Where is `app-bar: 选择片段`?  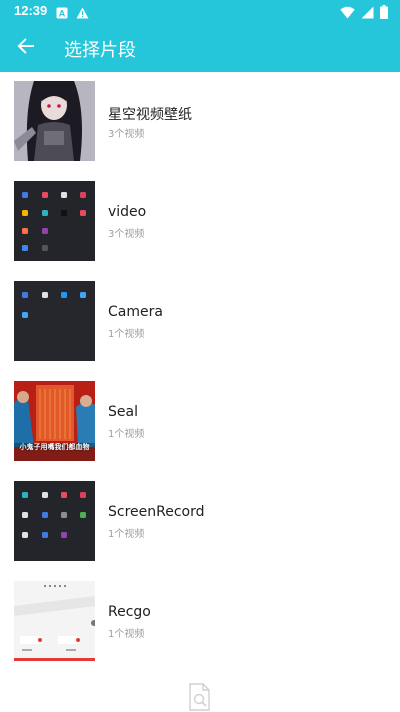 app-bar: 选择片段 is located at coordinates (200, 48).